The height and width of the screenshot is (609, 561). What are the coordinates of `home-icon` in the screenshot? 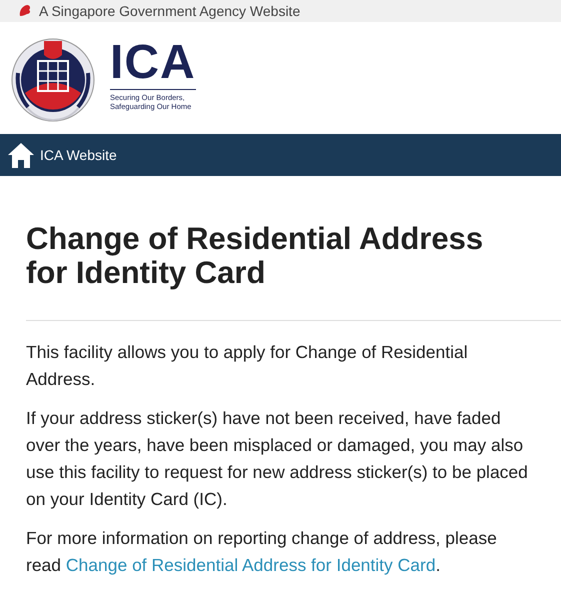 It's located at (21, 155).